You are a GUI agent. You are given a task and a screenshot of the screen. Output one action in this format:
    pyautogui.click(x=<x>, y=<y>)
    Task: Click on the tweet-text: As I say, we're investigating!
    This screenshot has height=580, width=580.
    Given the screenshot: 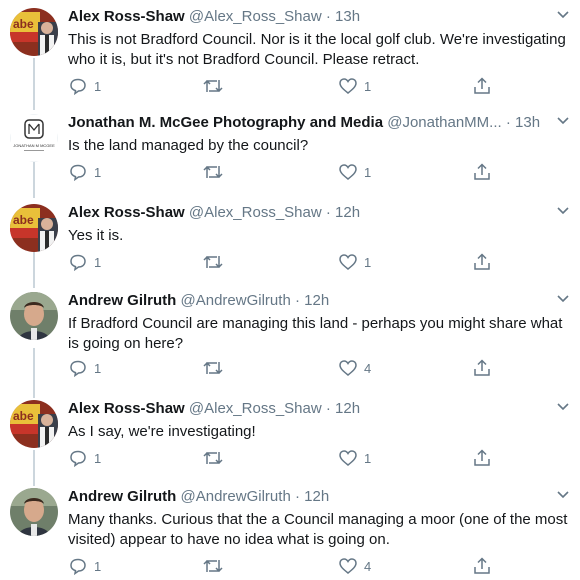 What is the action you would take?
    pyautogui.click(x=162, y=431)
    